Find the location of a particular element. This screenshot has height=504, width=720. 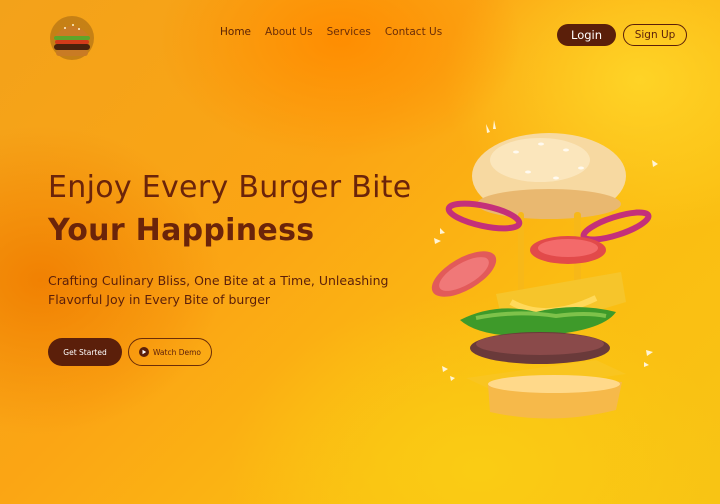

hero-title-line2: Your Happiness is located at coordinates (181, 230).